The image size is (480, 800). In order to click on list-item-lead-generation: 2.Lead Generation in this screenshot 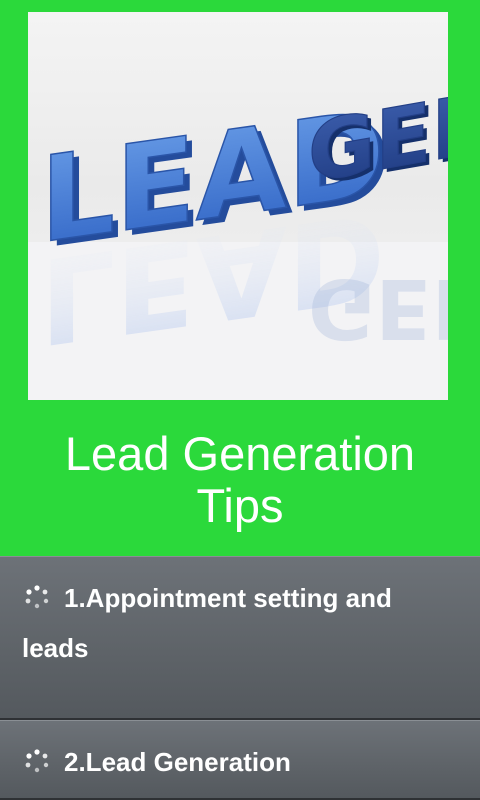, I will do `click(240, 760)`.